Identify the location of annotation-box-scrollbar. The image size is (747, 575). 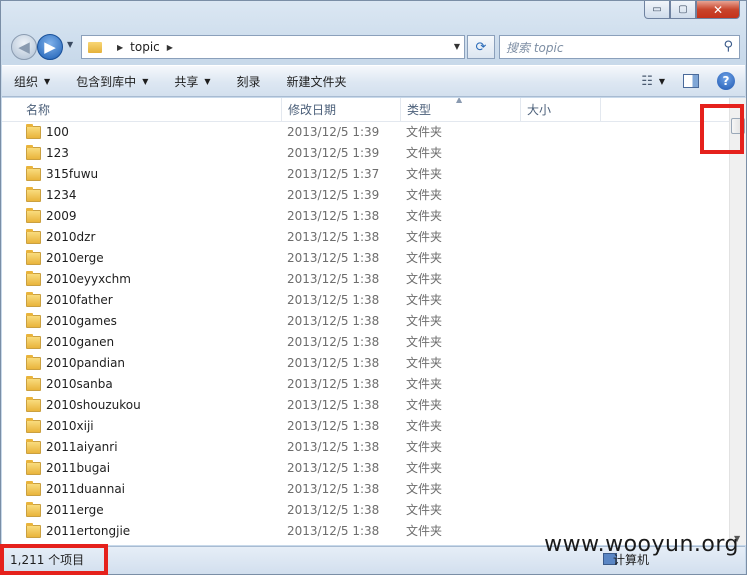
(722, 129).